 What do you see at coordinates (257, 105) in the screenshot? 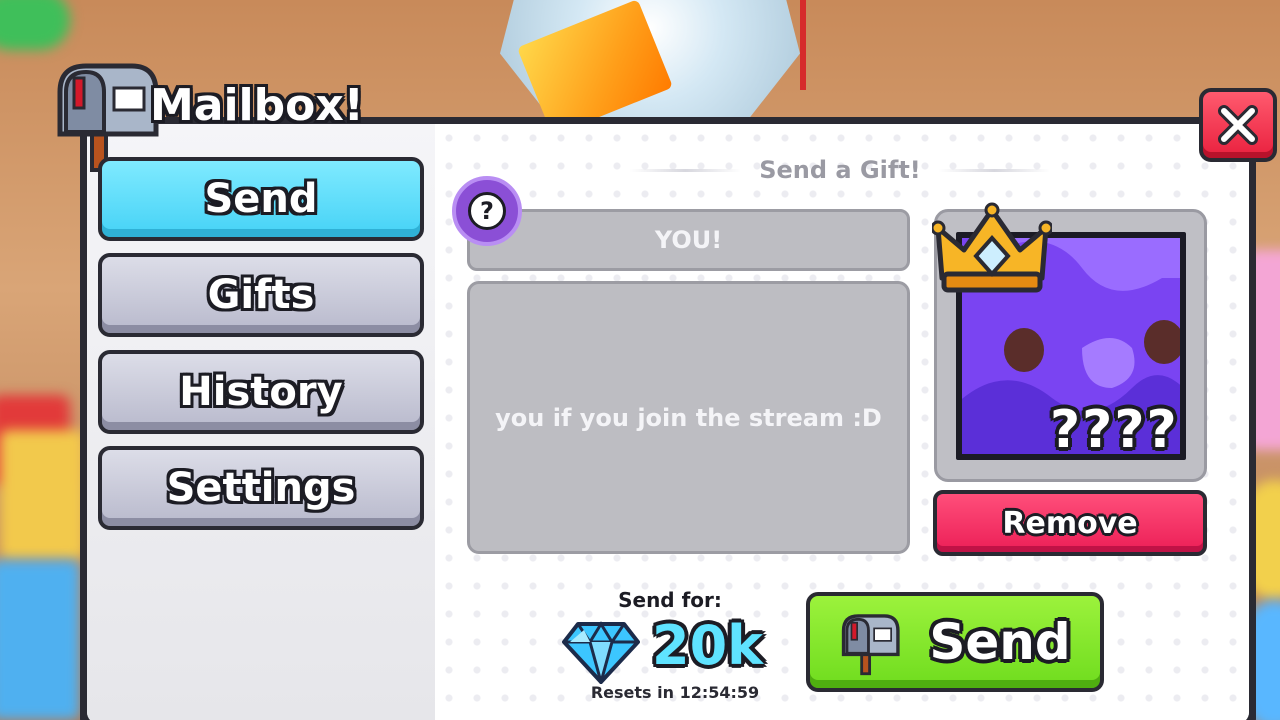
I see `window-title: Mailbox!` at bounding box center [257, 105].